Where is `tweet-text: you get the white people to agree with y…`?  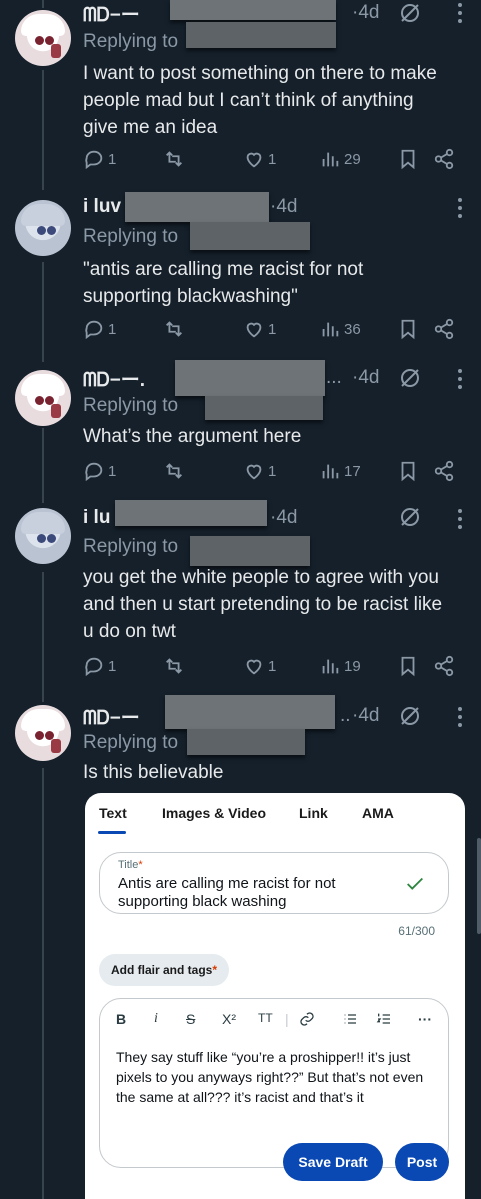
tweet-text: you get the white people to agree with y… is located at coordinates (263, 604).